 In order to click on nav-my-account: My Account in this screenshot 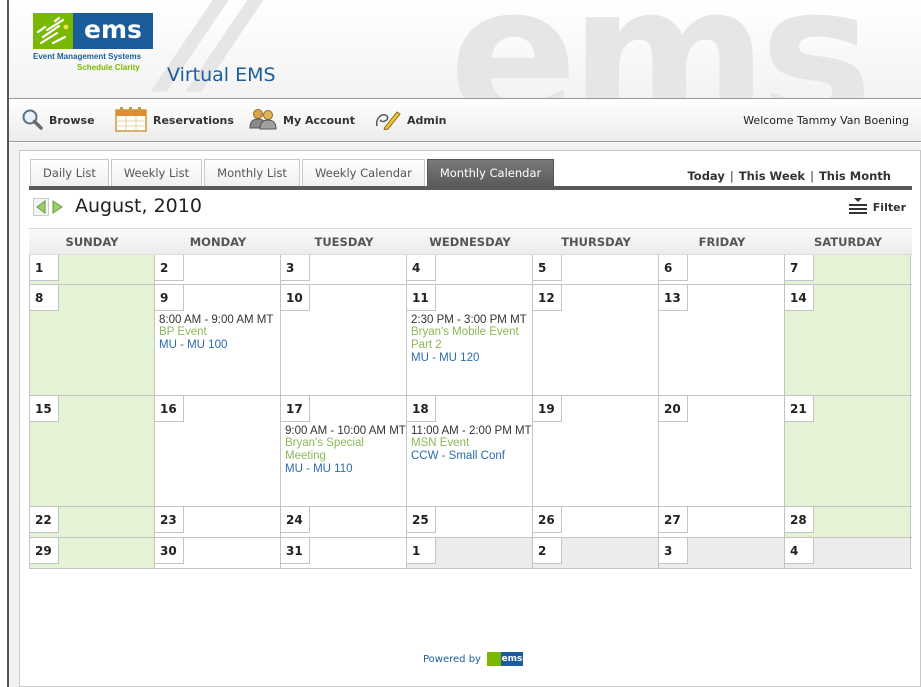, I will do `click(302, 120)`.